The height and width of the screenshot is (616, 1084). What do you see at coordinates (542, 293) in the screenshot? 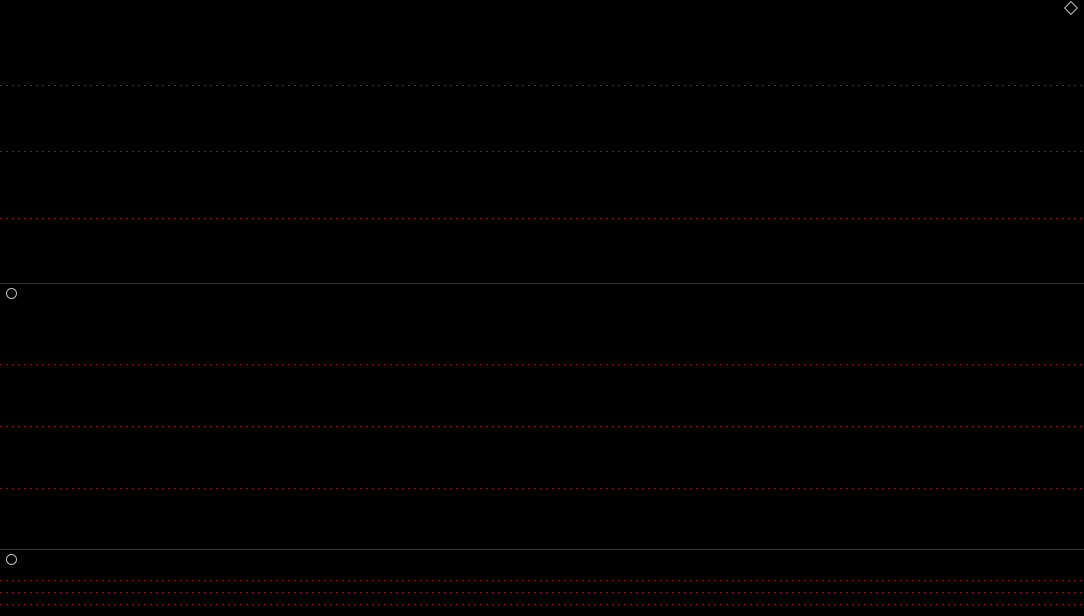
I see `cost-indicator-bar` at bounding box center [542, 293].